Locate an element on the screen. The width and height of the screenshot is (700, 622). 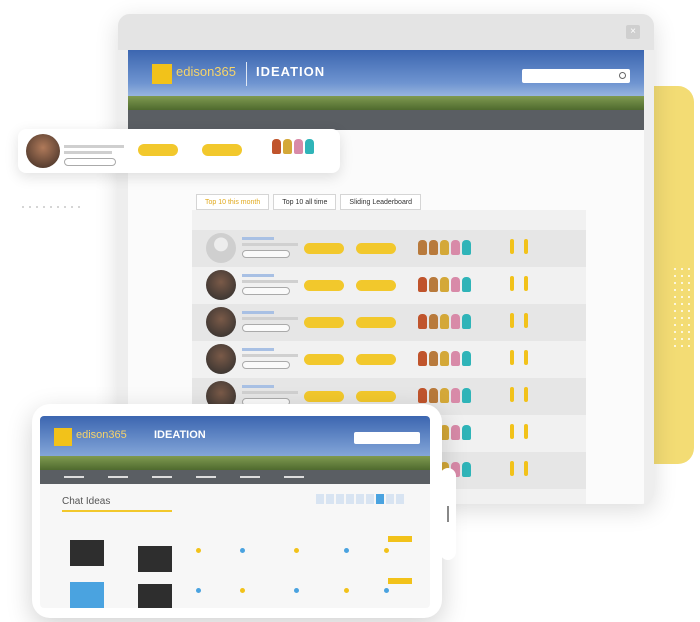
banner-grass is located at coordinates (386, 103).